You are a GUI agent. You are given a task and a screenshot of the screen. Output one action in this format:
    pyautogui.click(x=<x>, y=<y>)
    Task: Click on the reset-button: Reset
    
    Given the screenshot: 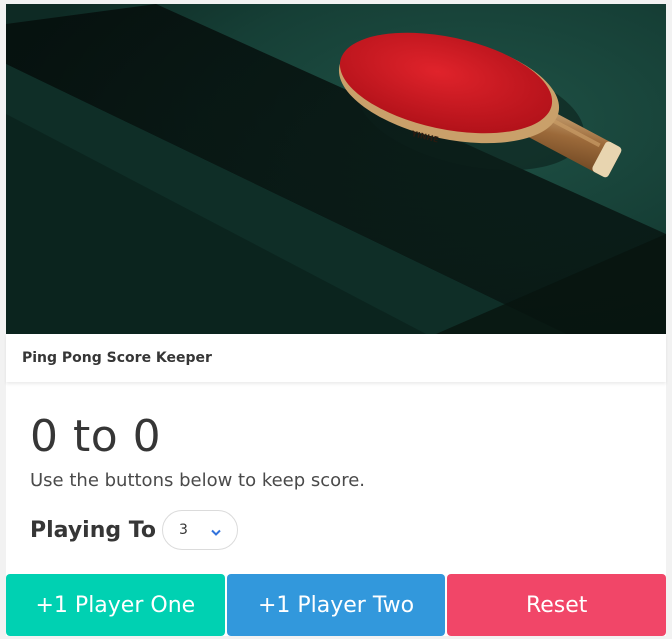 What is the action you would take?
    pyautogui.click(x=557, y=605)
    